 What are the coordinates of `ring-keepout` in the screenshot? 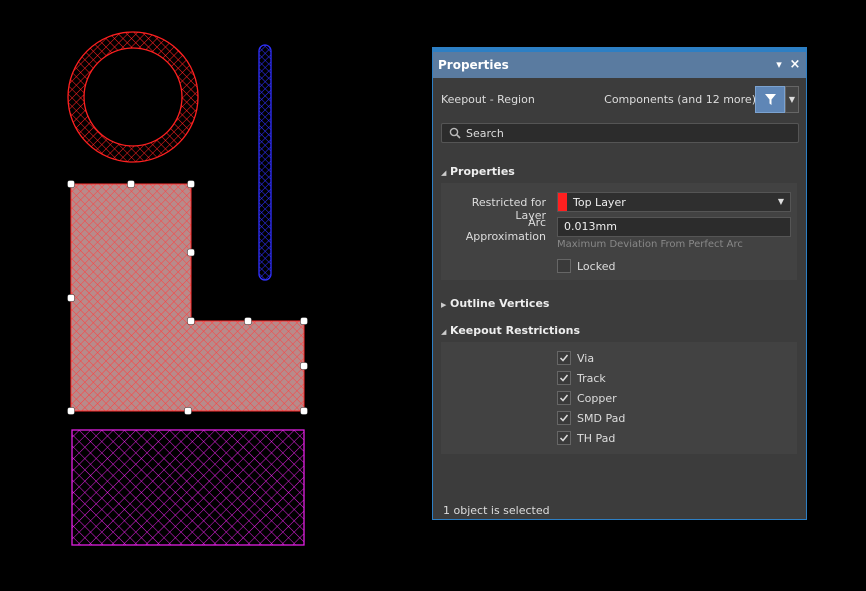 It's located at (133, 97).